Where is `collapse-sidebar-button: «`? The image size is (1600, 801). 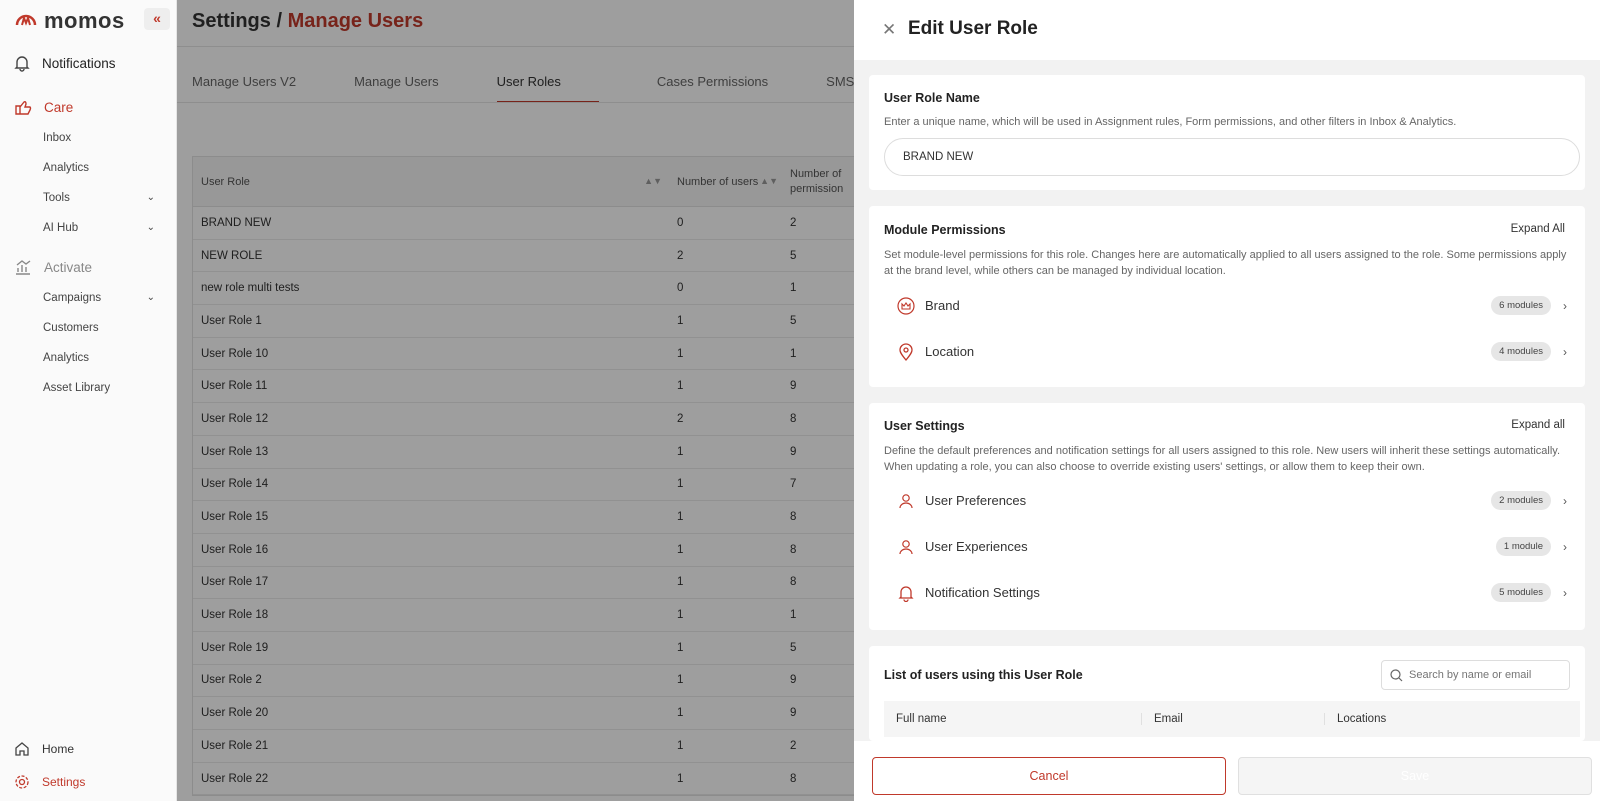
collapse-sidebar-button: « is located at coordinates (157, 19).